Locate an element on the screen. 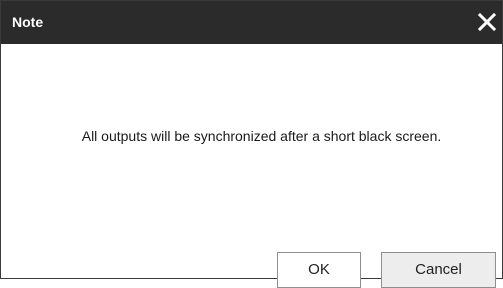 The height and width of the screenshot is (288, 503). close-button is located at coordinates (487, 22).